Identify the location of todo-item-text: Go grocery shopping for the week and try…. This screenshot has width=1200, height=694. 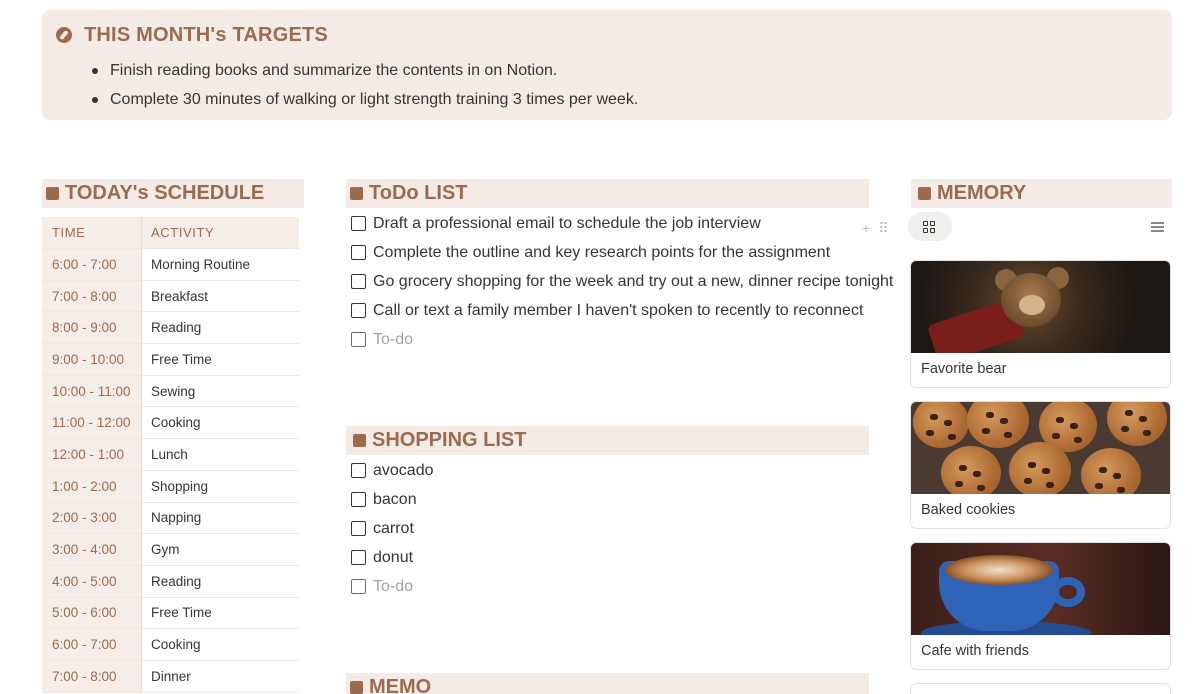
(633, 282).